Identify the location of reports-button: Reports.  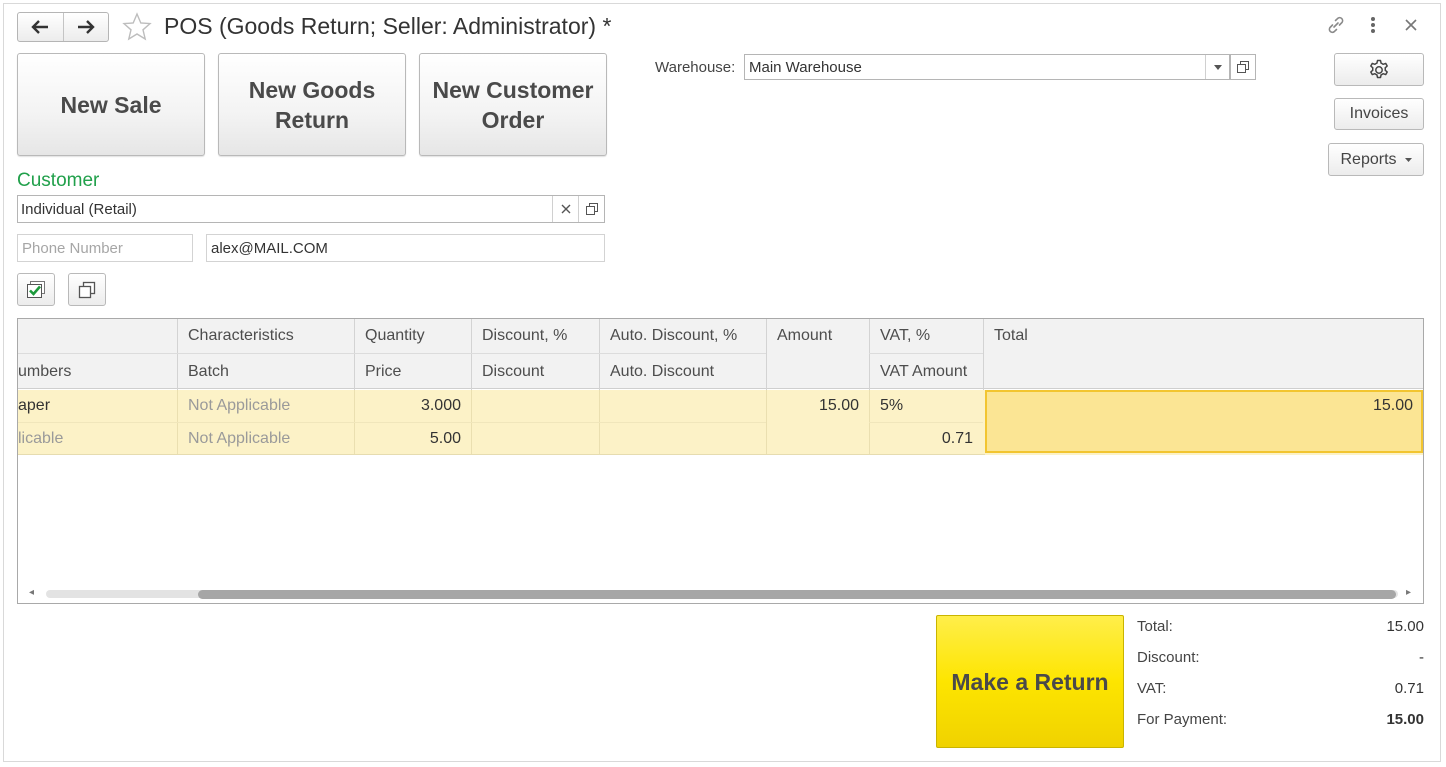
(1376, 159).